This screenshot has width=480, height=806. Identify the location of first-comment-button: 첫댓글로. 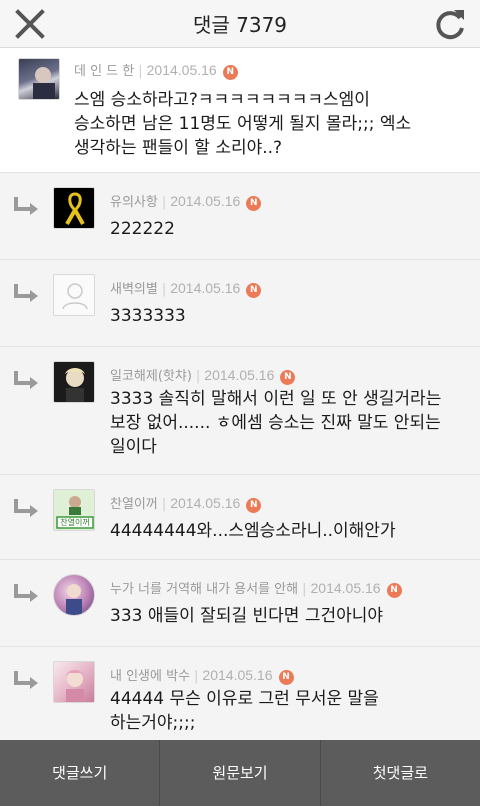
(400, 773).